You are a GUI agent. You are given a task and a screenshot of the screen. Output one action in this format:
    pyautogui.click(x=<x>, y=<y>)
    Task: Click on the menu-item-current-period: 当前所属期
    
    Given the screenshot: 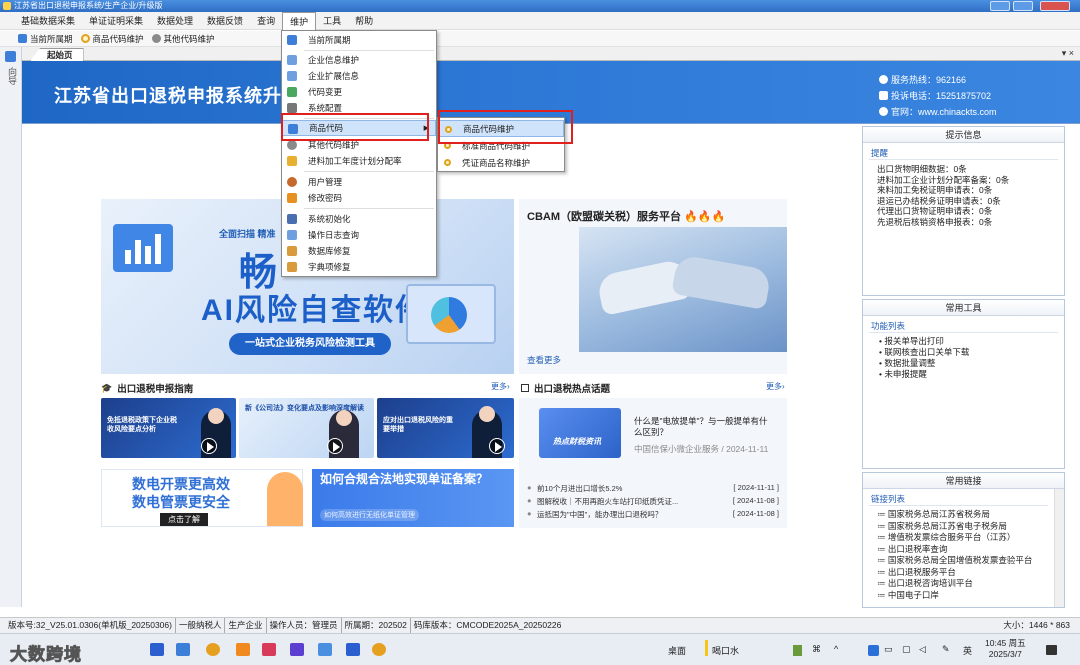 What is the action you would take?
    pyautogui.click(x=359, y=40)
    